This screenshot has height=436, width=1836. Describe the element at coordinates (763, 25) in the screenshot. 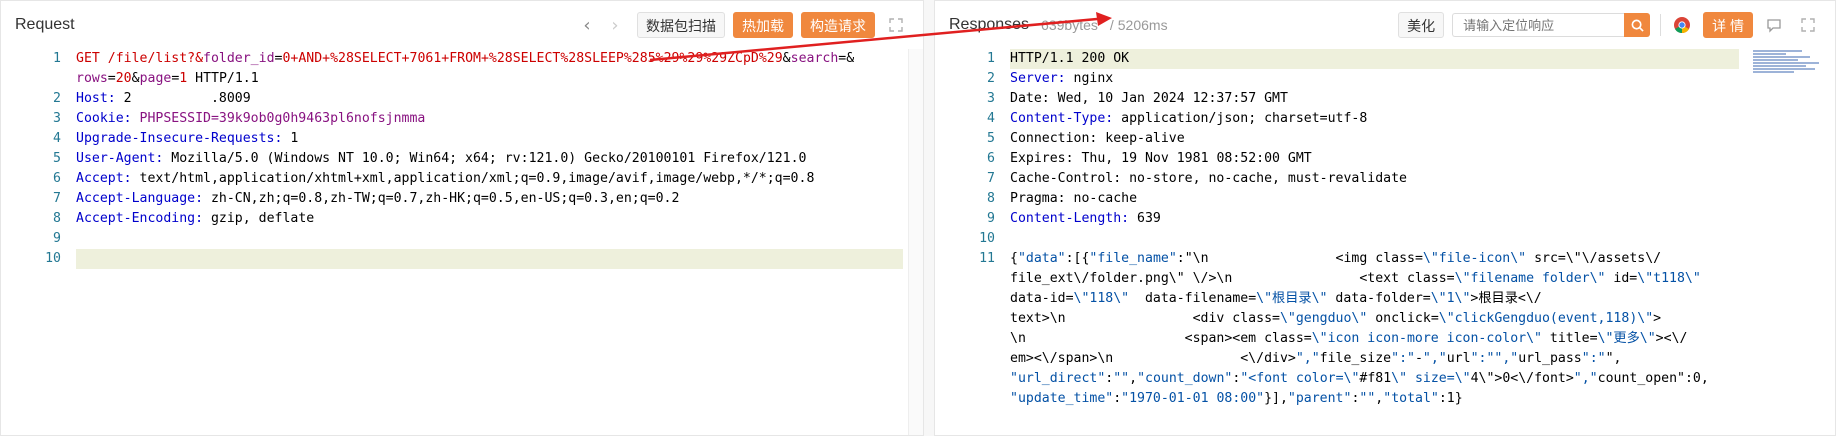

I see `hot-load-button: 热加载` at that location.